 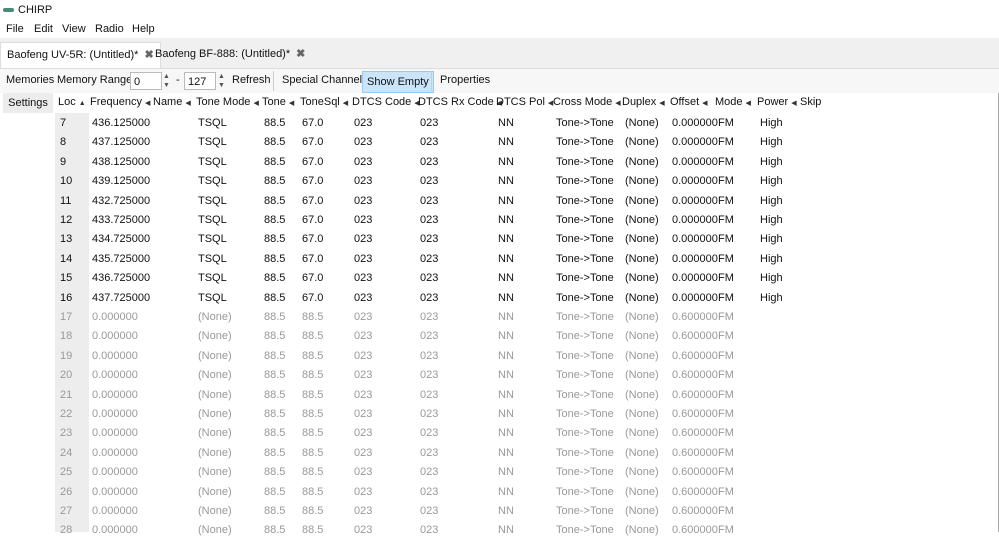 I want to click on column-header: Mode ◀, so click(x=733, y=102).